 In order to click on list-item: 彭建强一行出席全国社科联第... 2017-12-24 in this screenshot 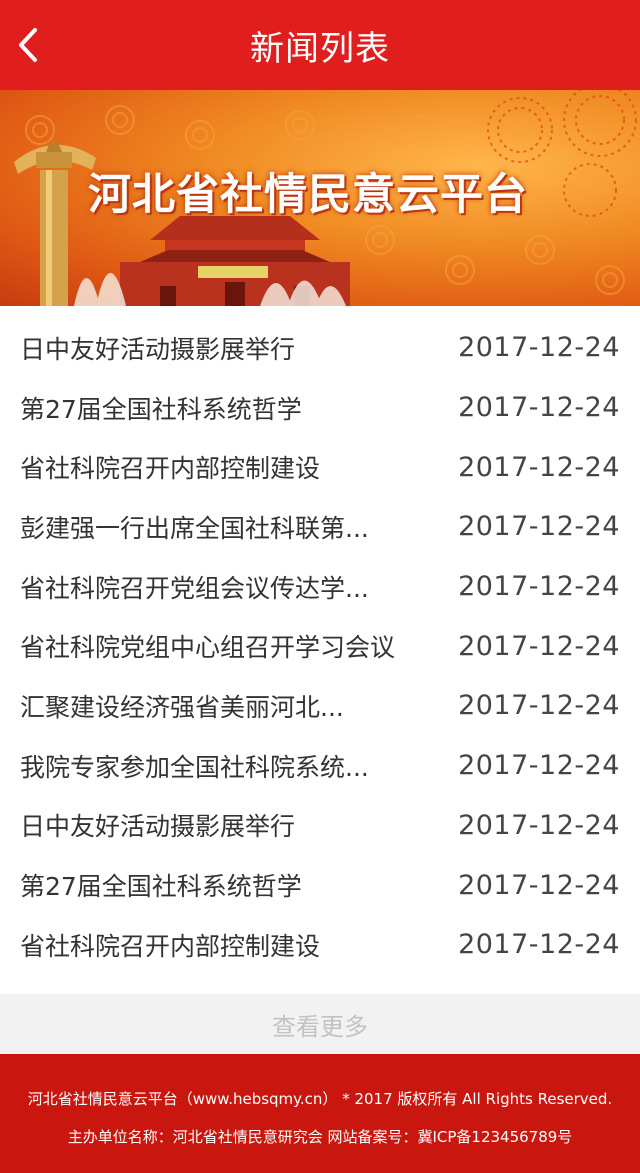, I will do `click(320, 527)`.